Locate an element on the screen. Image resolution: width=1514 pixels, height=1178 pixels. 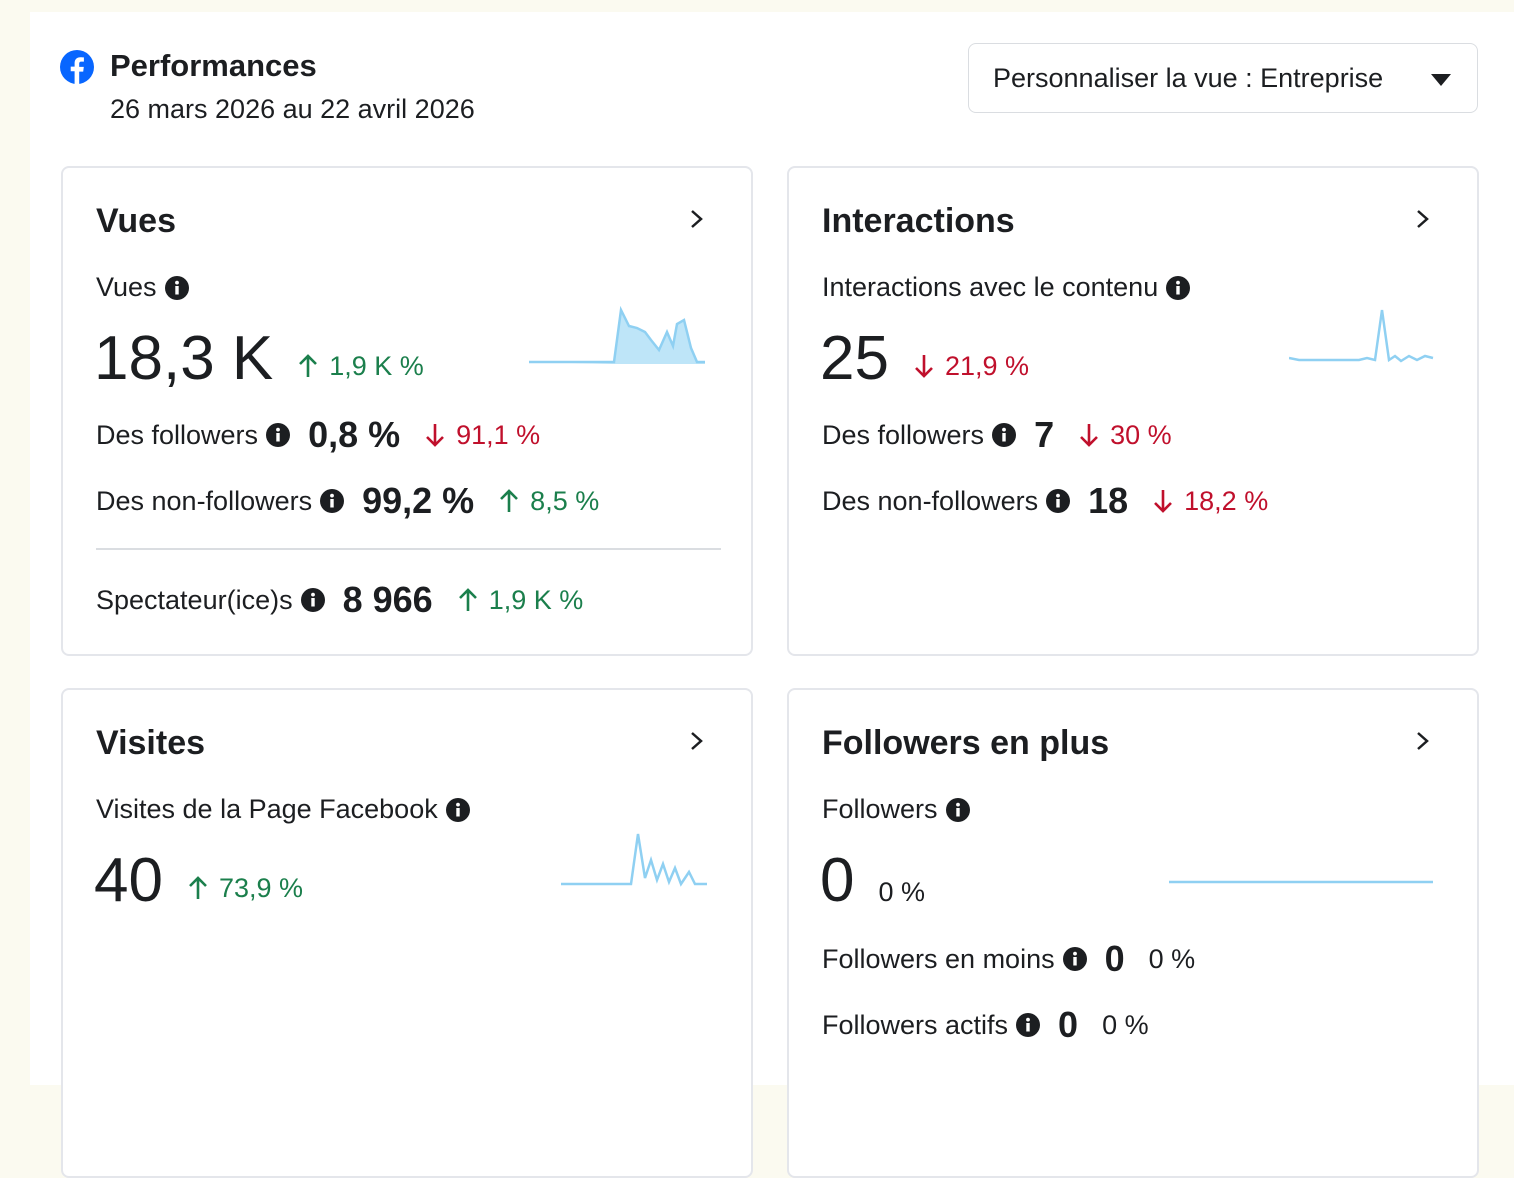
metric-label-text: Followers is located at coordinates (880, 809).